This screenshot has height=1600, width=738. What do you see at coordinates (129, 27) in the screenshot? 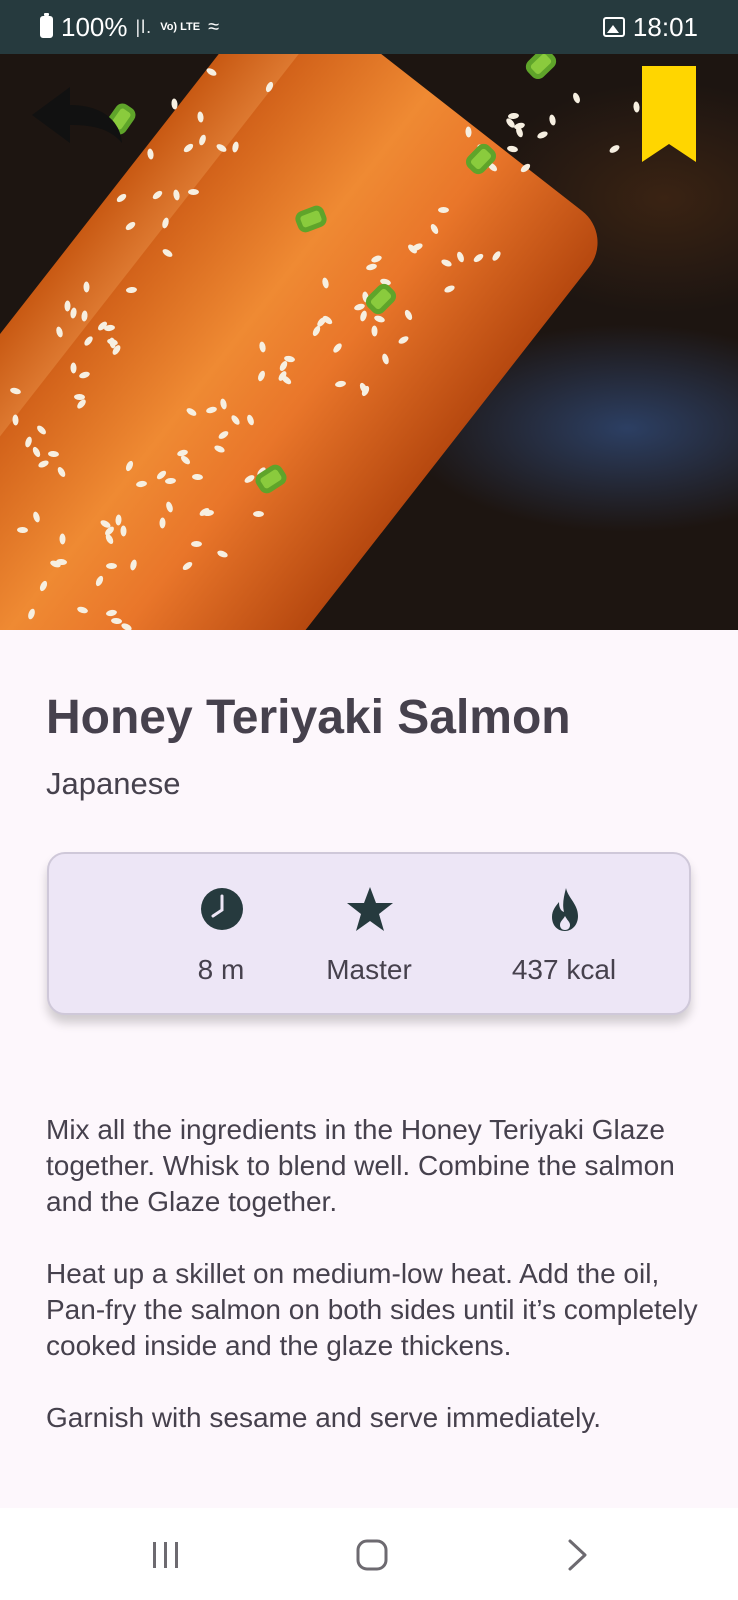
I see `status-left: 100% |l. Vo) LTE ≈` at bounding box center [129, 27].